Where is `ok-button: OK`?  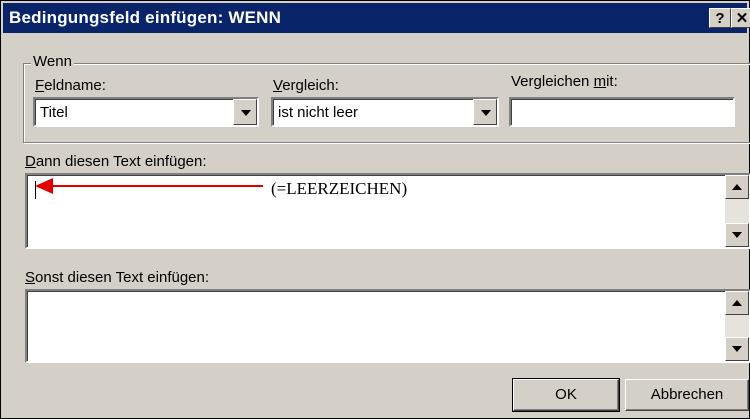 ok-button: OK is located at coordinates (566, 395).